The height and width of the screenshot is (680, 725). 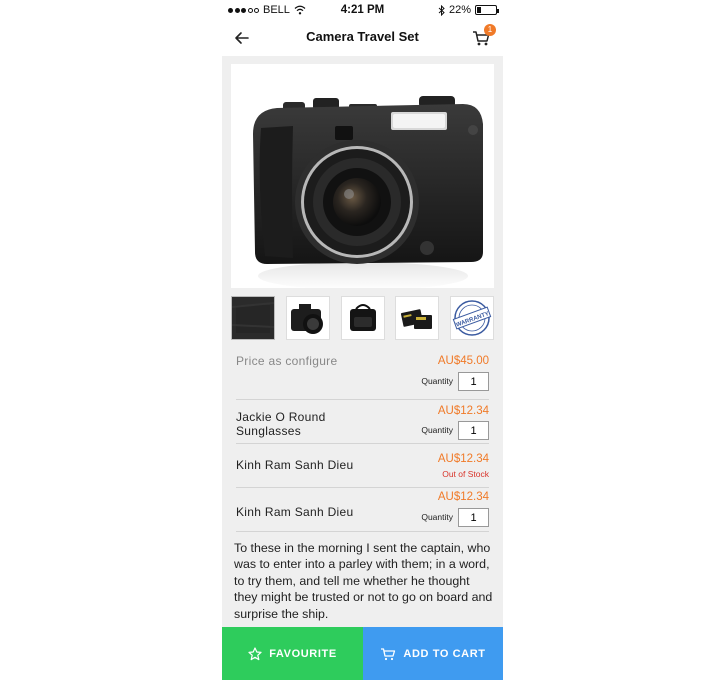 What do you see at coordinates (388, 653) in the screenshot?
I see `cart-icon` at bounding box center [388, 653].